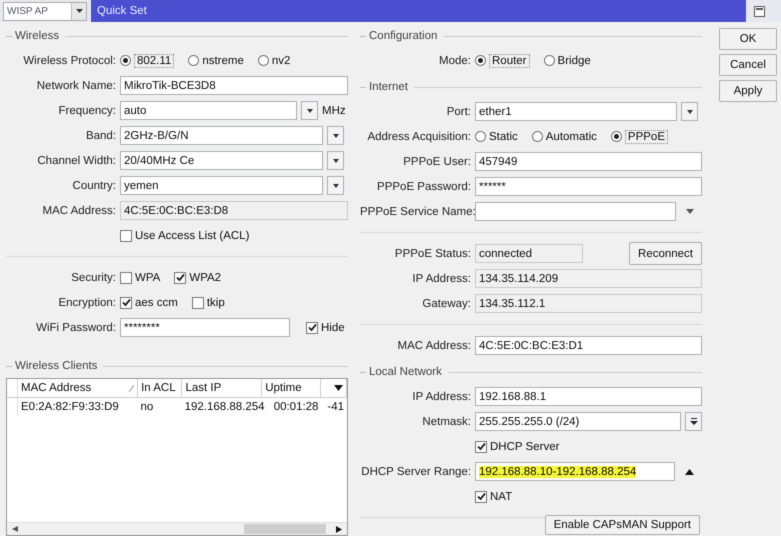 The height and width of the screenshot is (536, 781). Describe the element at coordinates (222, 388) in the screenshot. I see `column-header: Last IP` at that location.